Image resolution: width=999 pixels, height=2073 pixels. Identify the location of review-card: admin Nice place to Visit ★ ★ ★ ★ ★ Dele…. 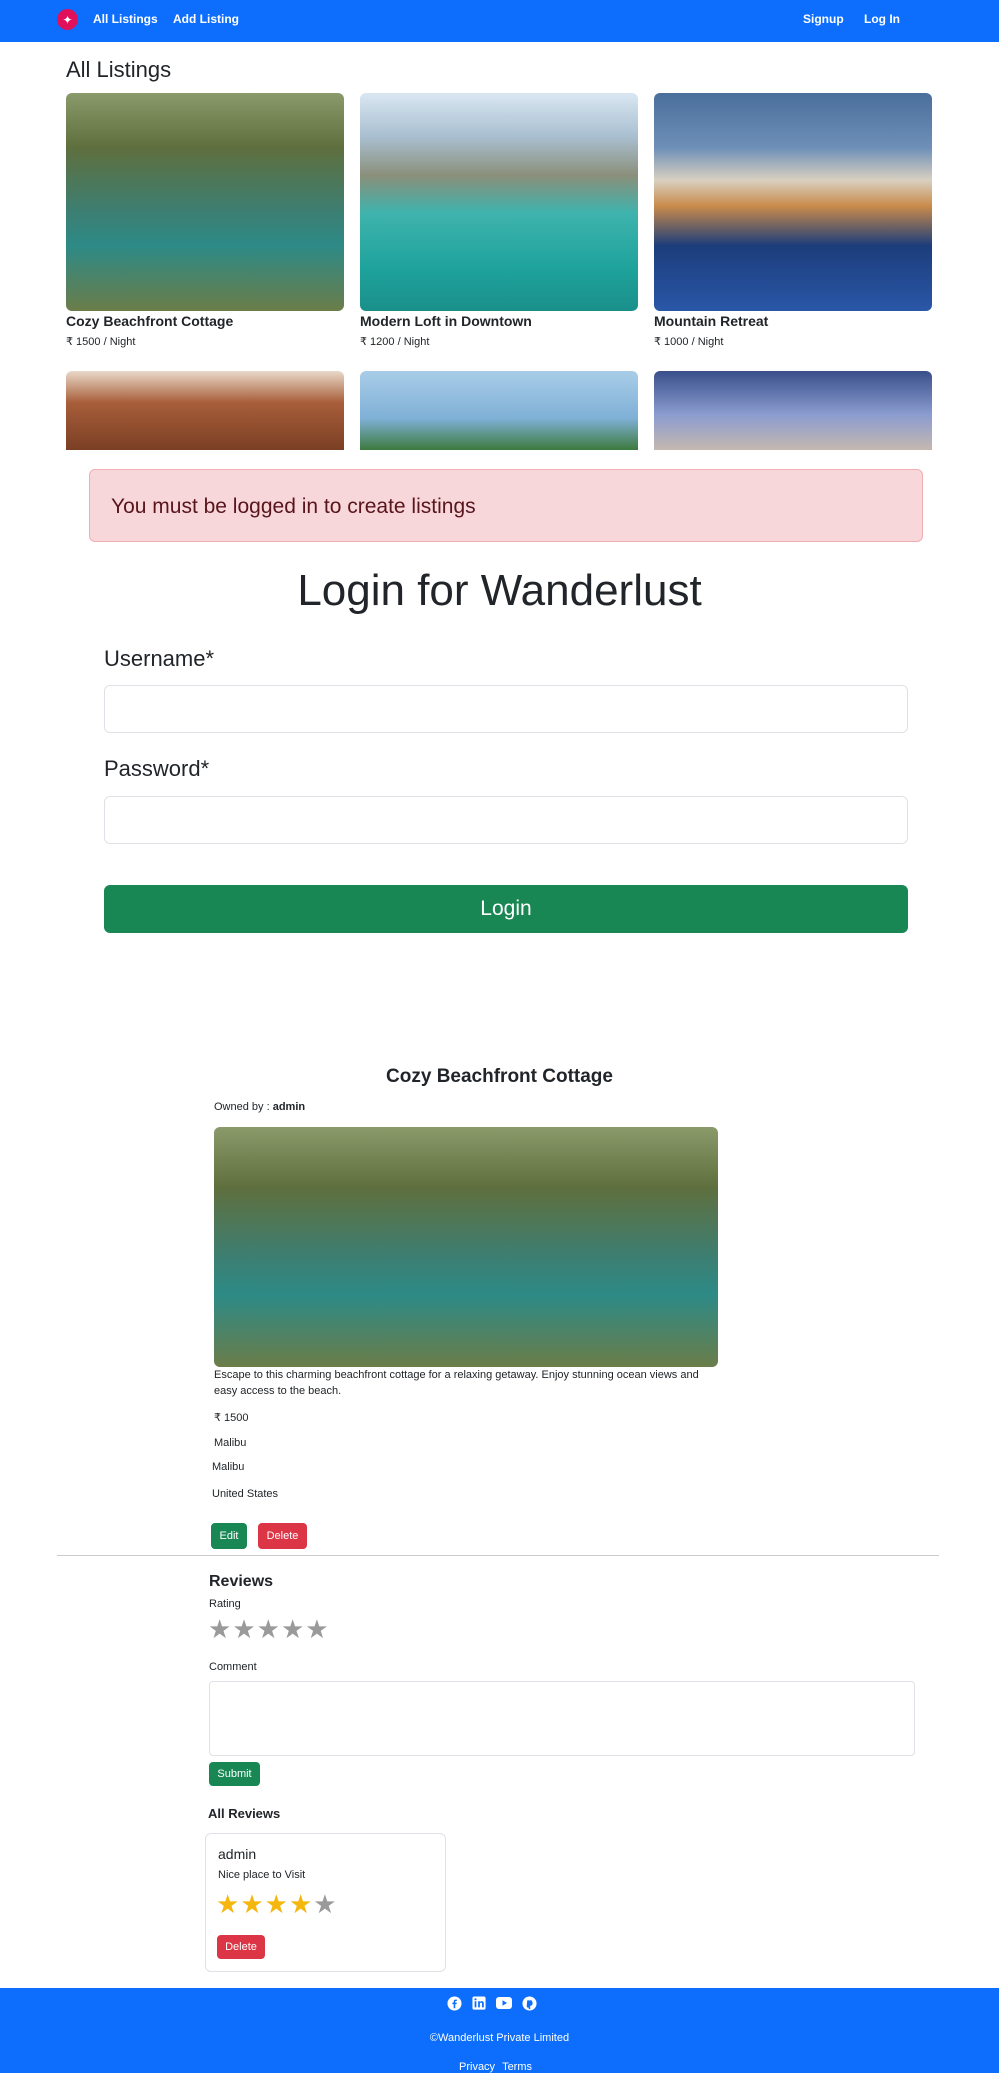
(325, 1902).